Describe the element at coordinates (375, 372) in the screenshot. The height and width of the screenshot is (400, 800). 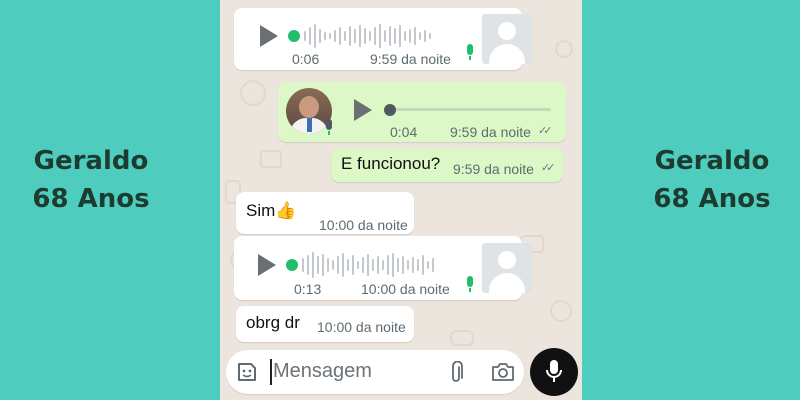
I see `message-composer: Mensagem` at that location.